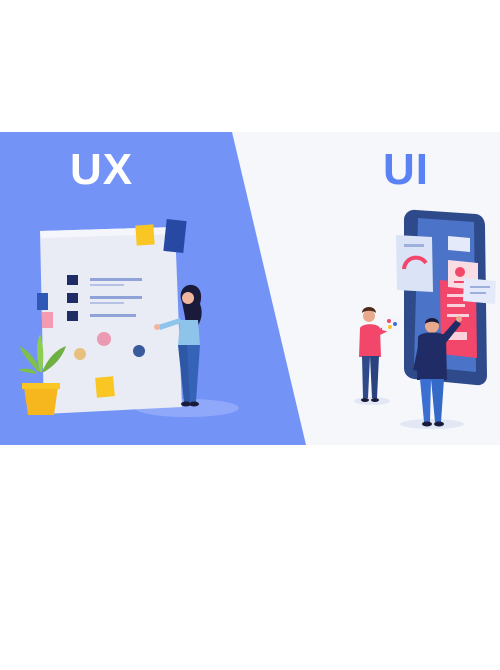 The image size is (500, 670). What do you see at coordinates (414, 263) in the screenshot?
I see `gauge-card` at bounding box center [414, 263].